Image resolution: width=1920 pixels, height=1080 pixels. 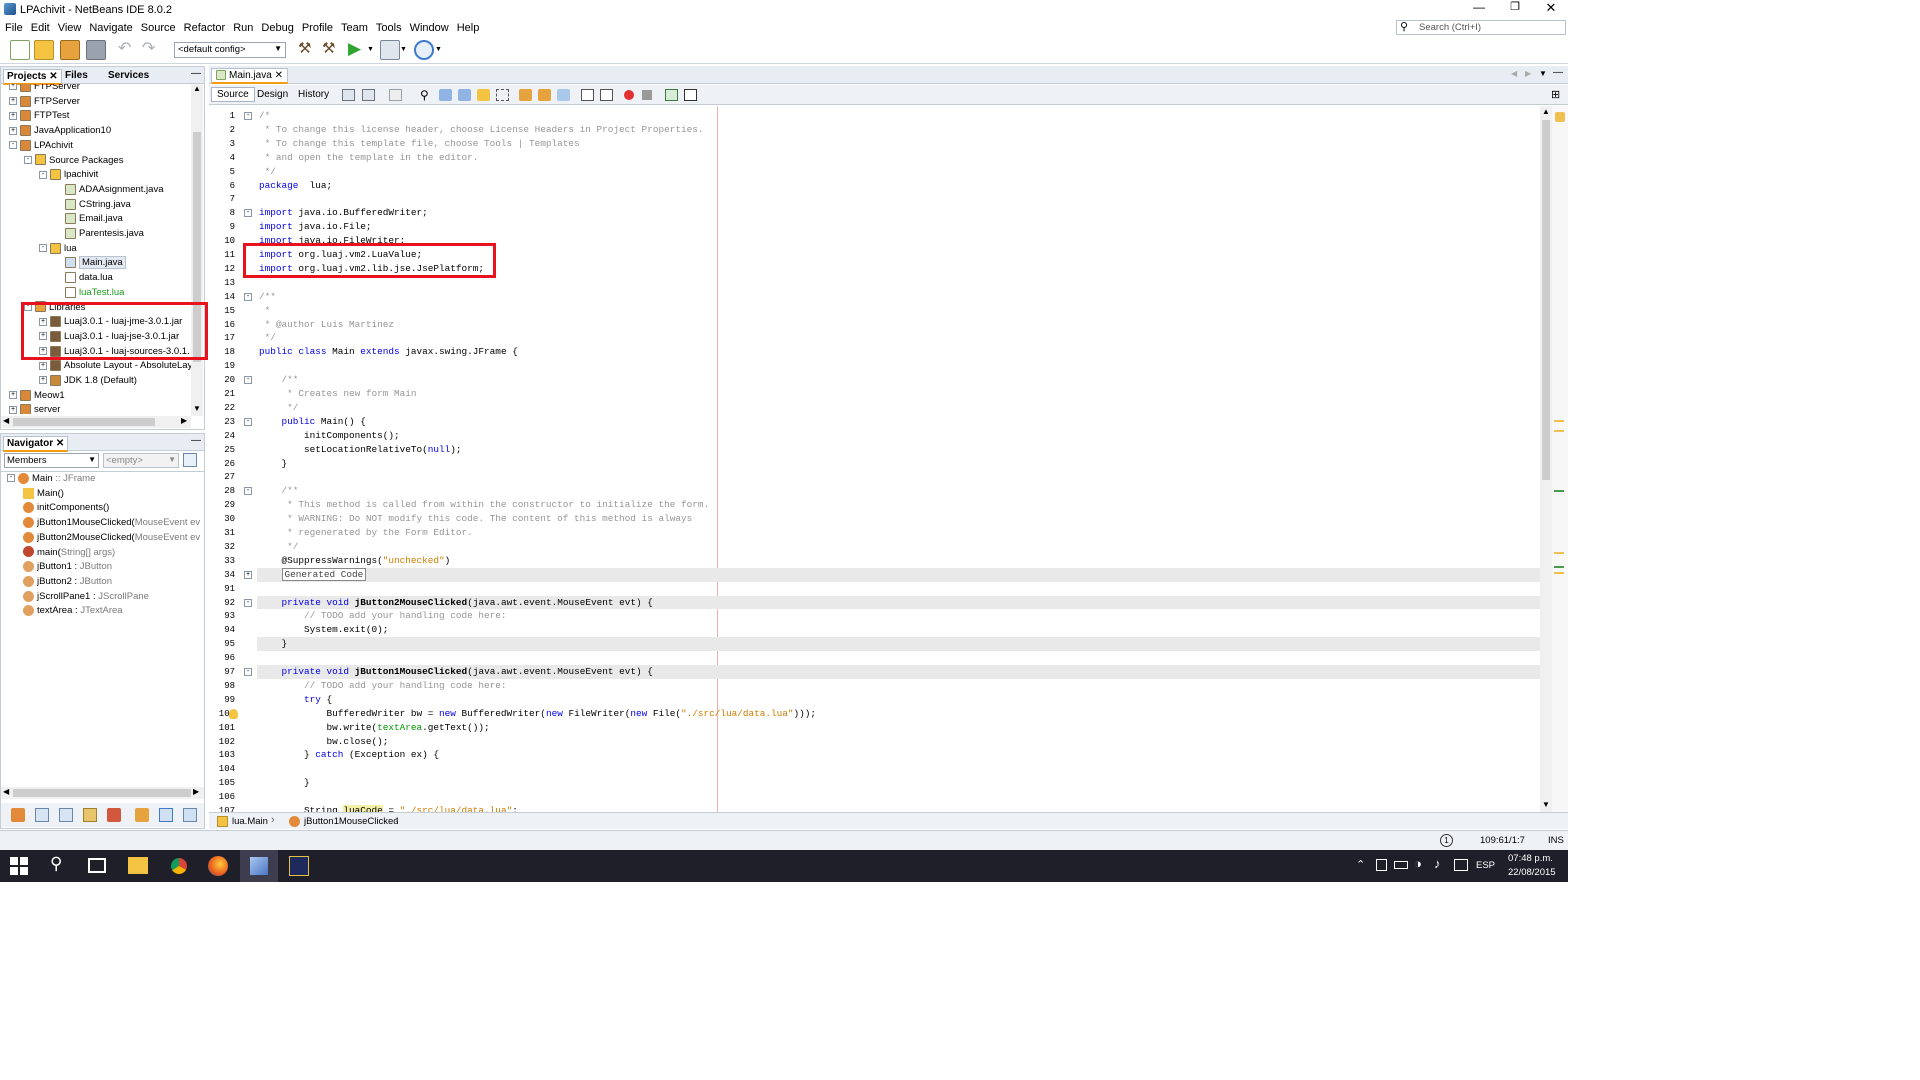 What do you see at coordinates (110, 28) in the screenshot?
I see `menu-navigate: Navigate` at bounding box center [110, 28].